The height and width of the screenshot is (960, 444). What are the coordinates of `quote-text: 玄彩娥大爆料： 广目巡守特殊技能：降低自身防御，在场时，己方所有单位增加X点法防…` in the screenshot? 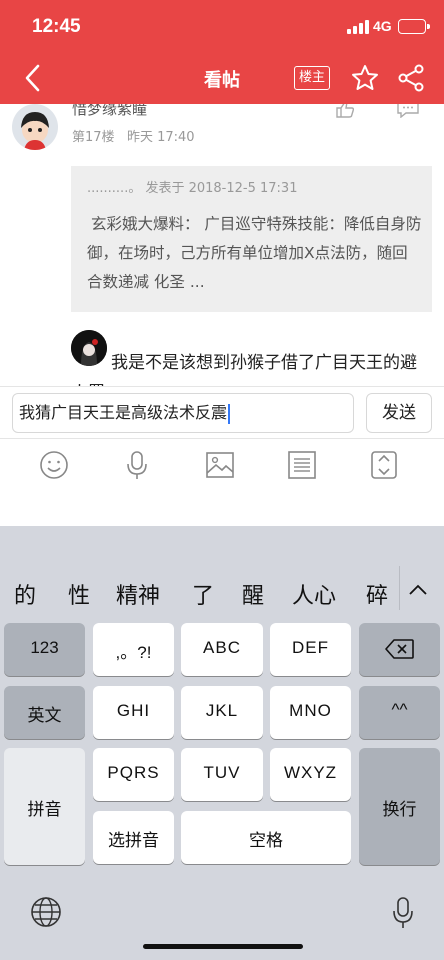 It's located at (254, 253).